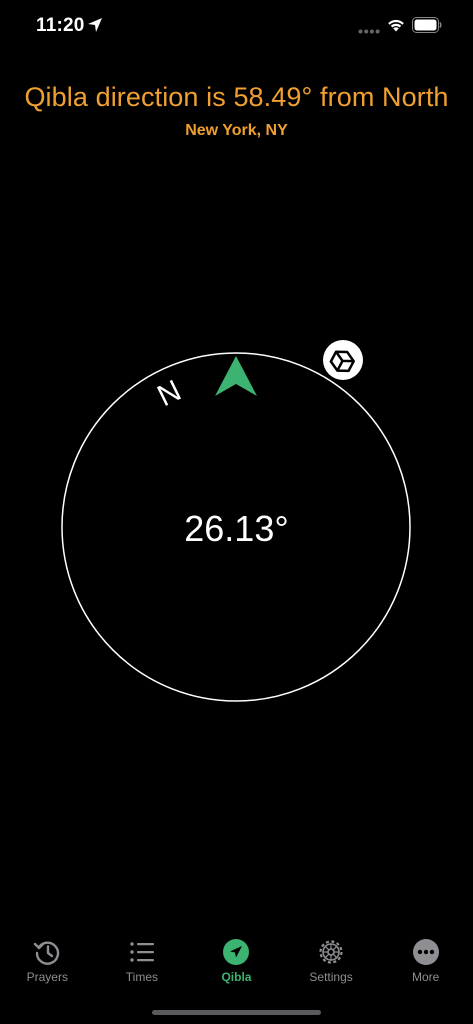  I want to click on heading-degrees: 26.13°, so click(236, 528).